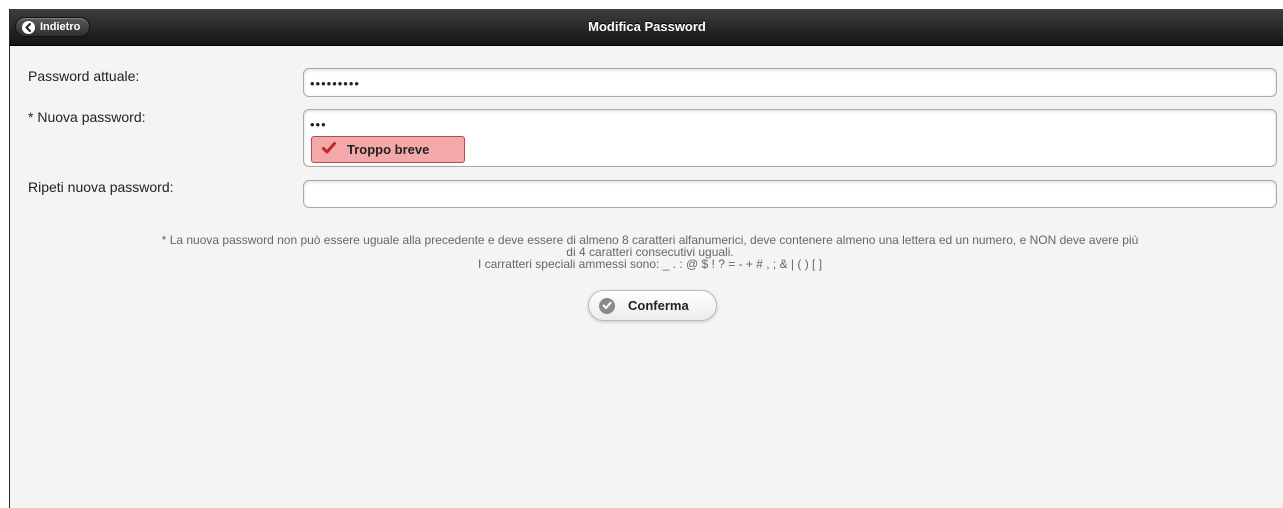 This screenshot has width=1283, height=508. Describe the element at coordinates (60, 27) in the screenshot. I see `back-button-label: Indietro` at that location.